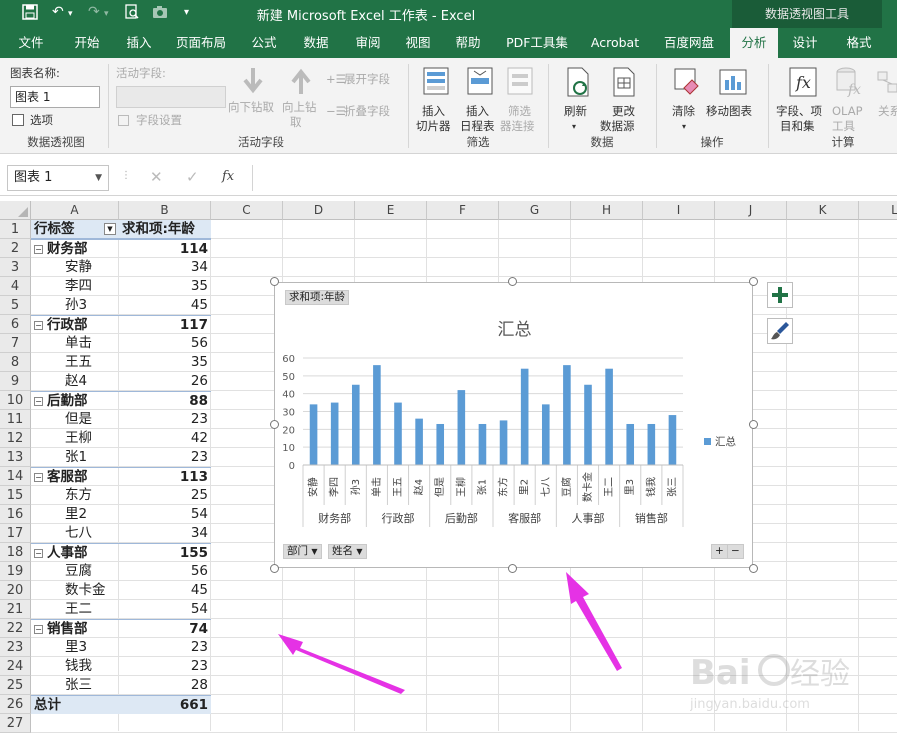  What do you see at coordinates (31, 43) in the screenshot?
I see `tab-file: 文件` at bounding box center [31, 43].